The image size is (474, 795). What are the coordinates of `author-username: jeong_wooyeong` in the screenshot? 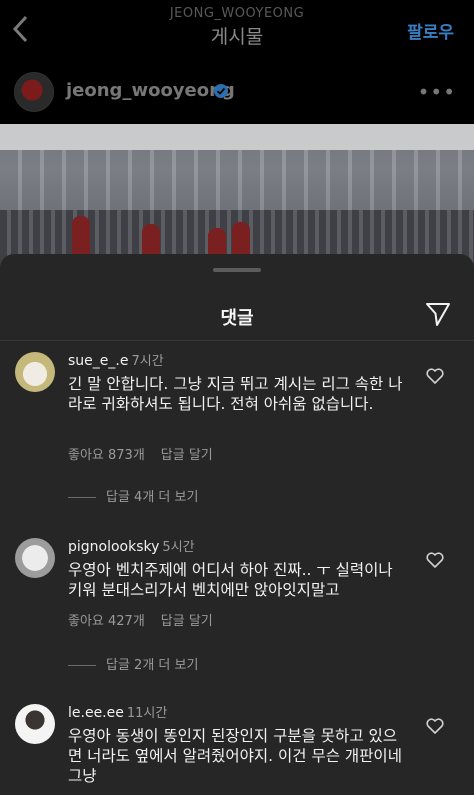 It's located at (150, 90).